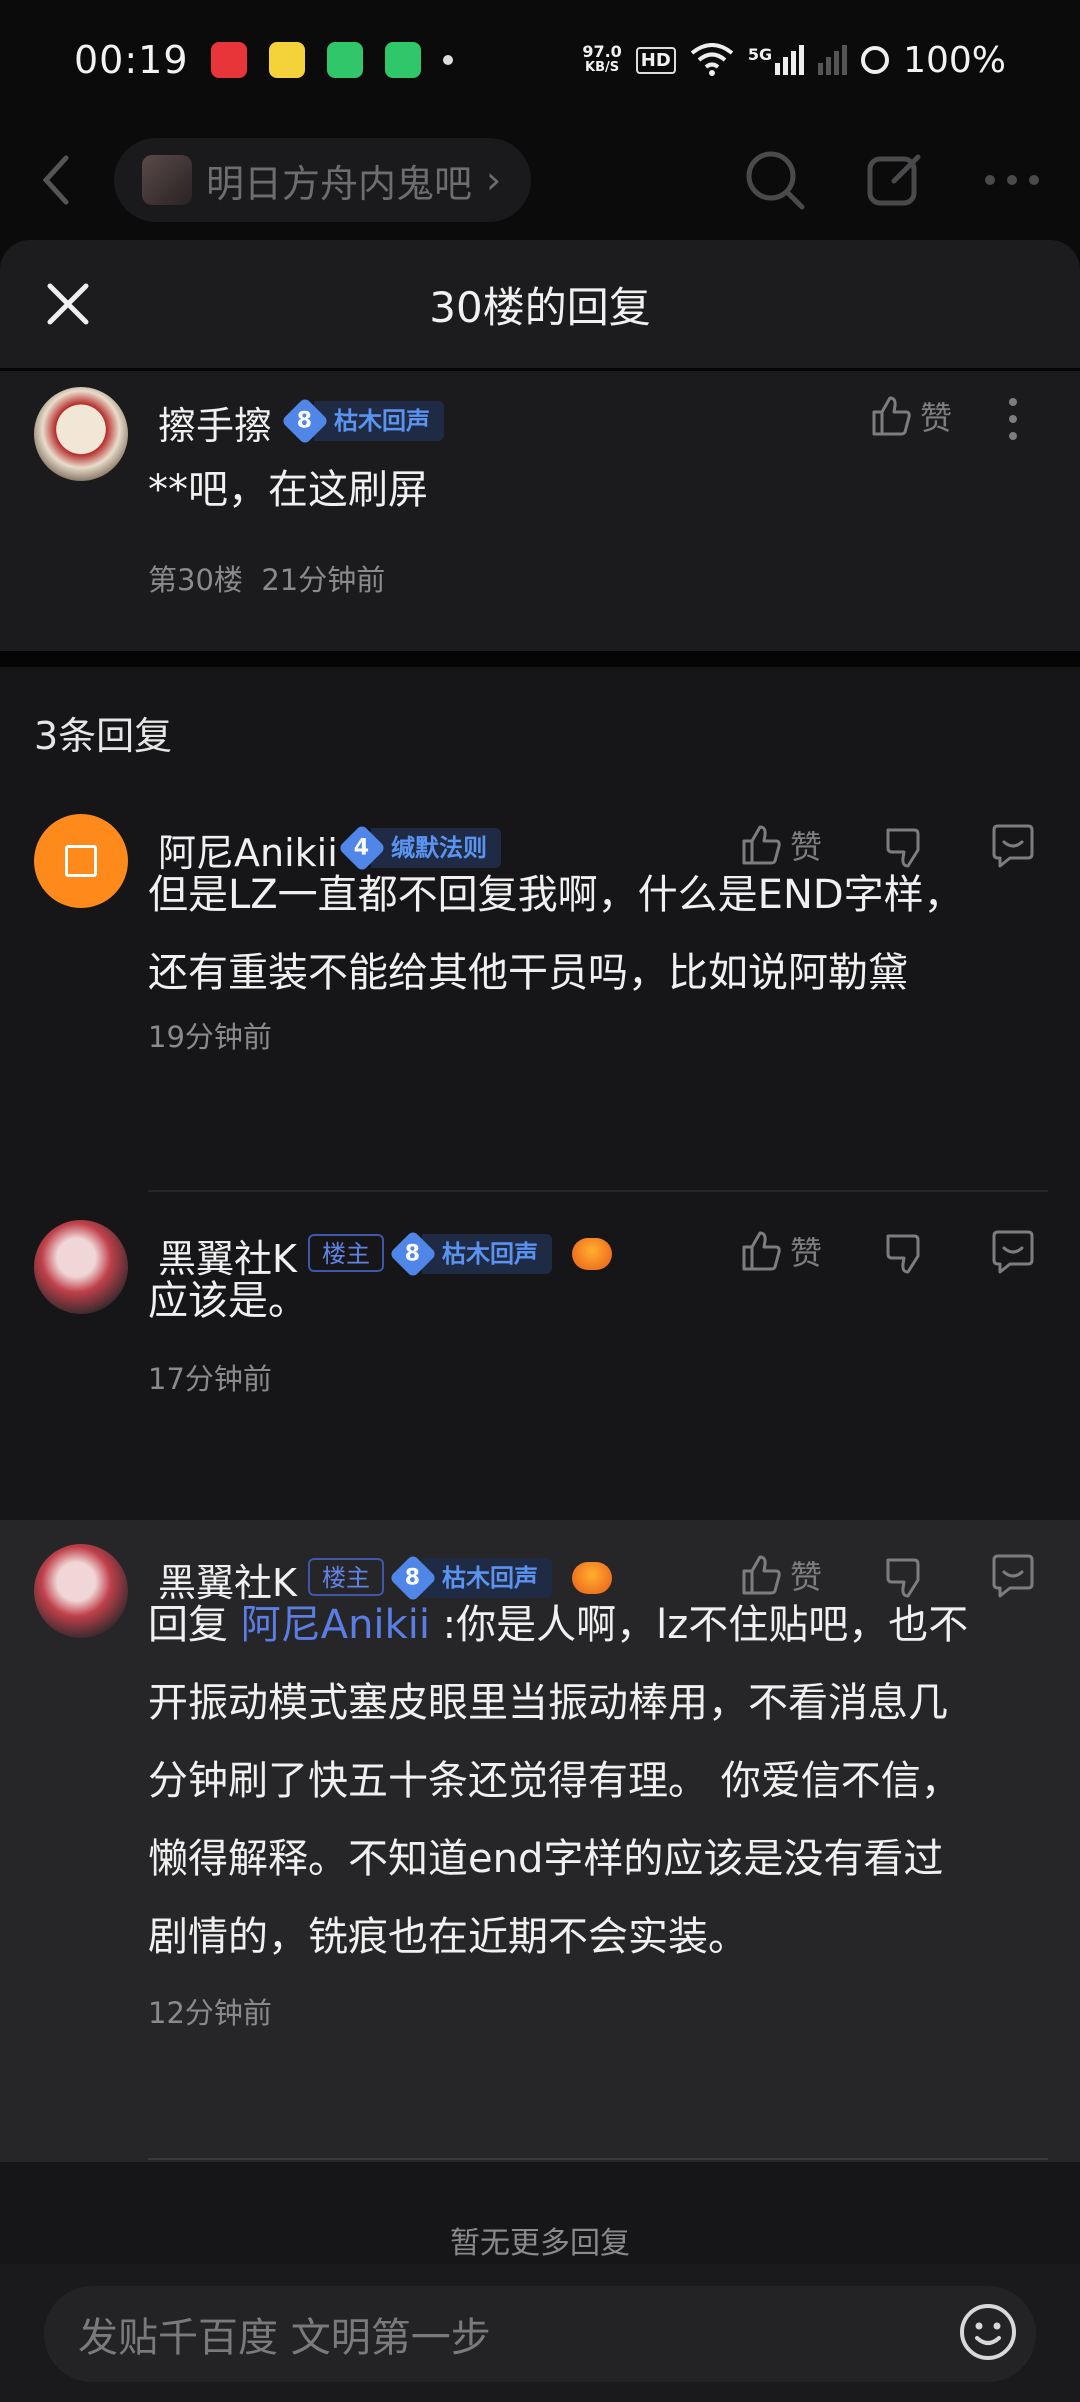 The height and width of the screenshot is (2402, 1080). What do you see at coordinates (494, 180) in the screenshot?
I see `chevron-right-icon: ›` at bounding box center [494, 180].